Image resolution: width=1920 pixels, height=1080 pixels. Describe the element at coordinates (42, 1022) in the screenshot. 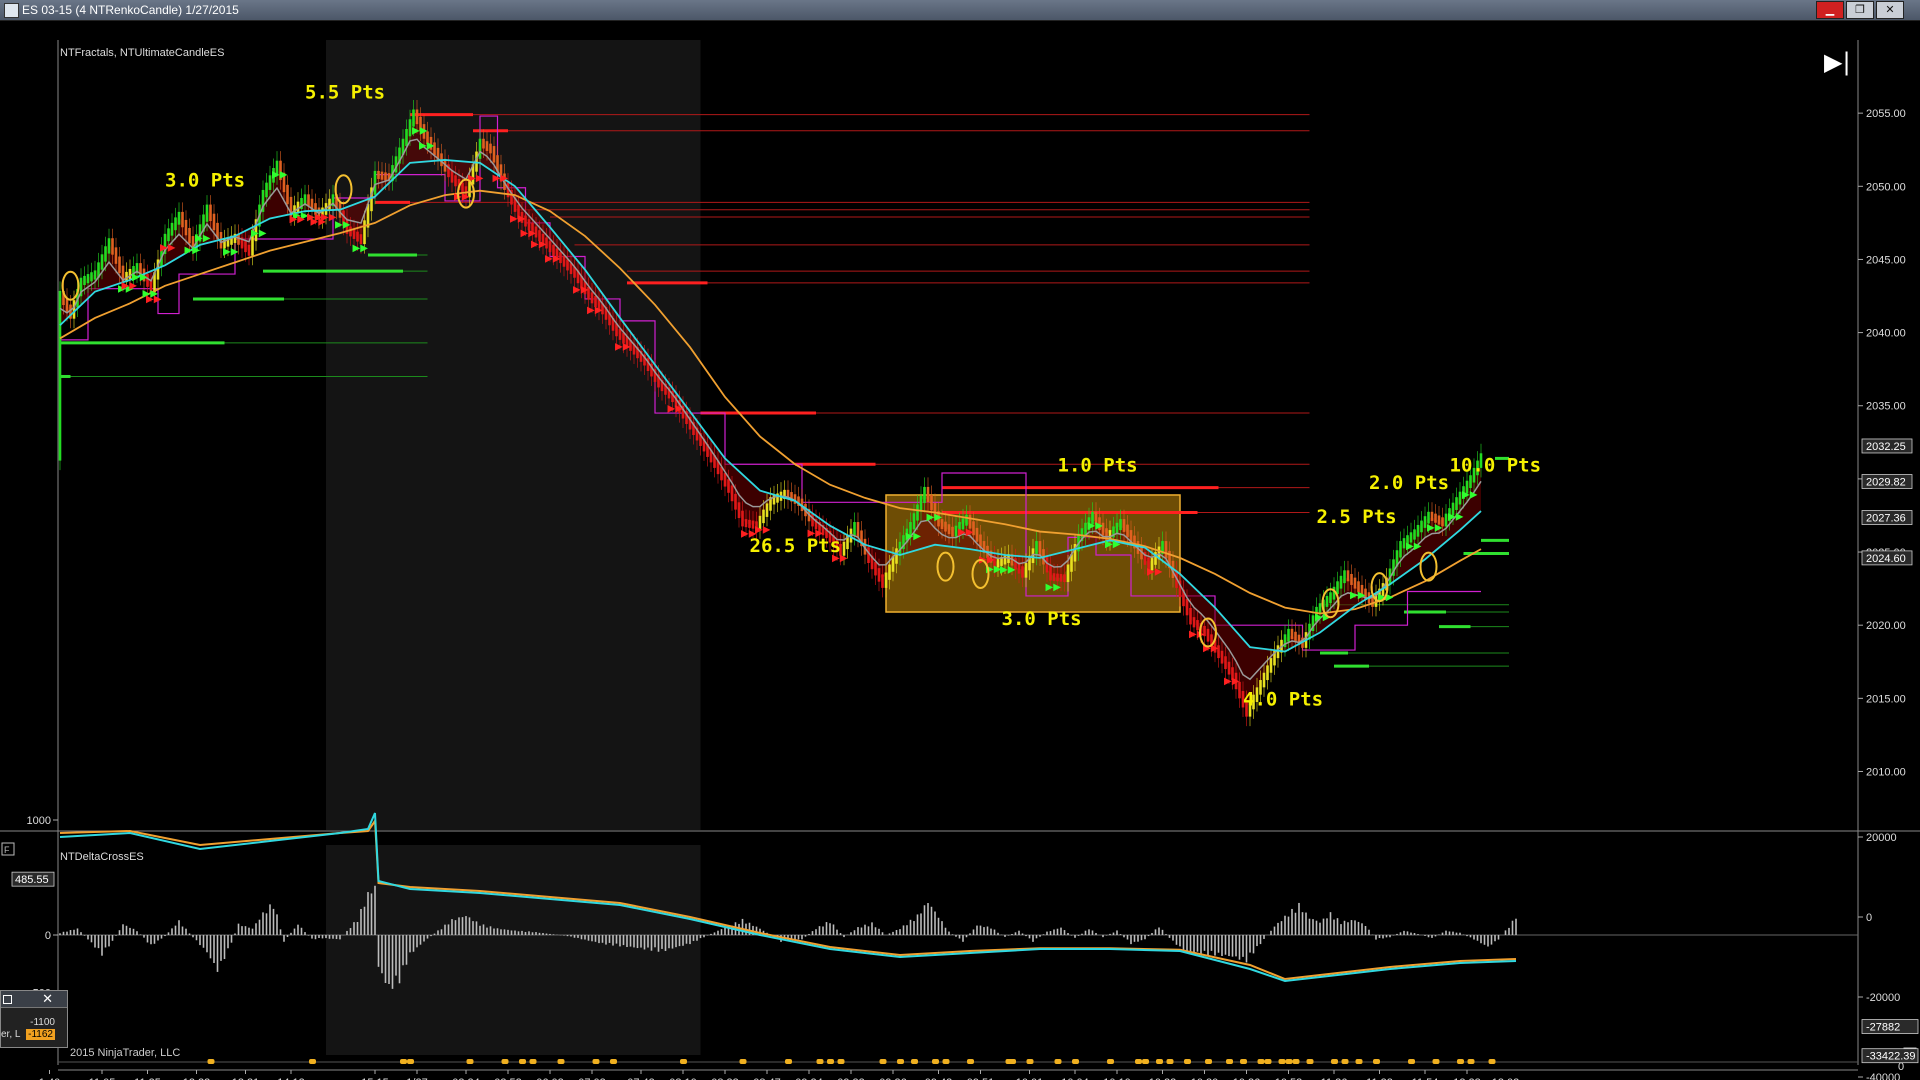

I see `mini-value-1: -1100` at that location.